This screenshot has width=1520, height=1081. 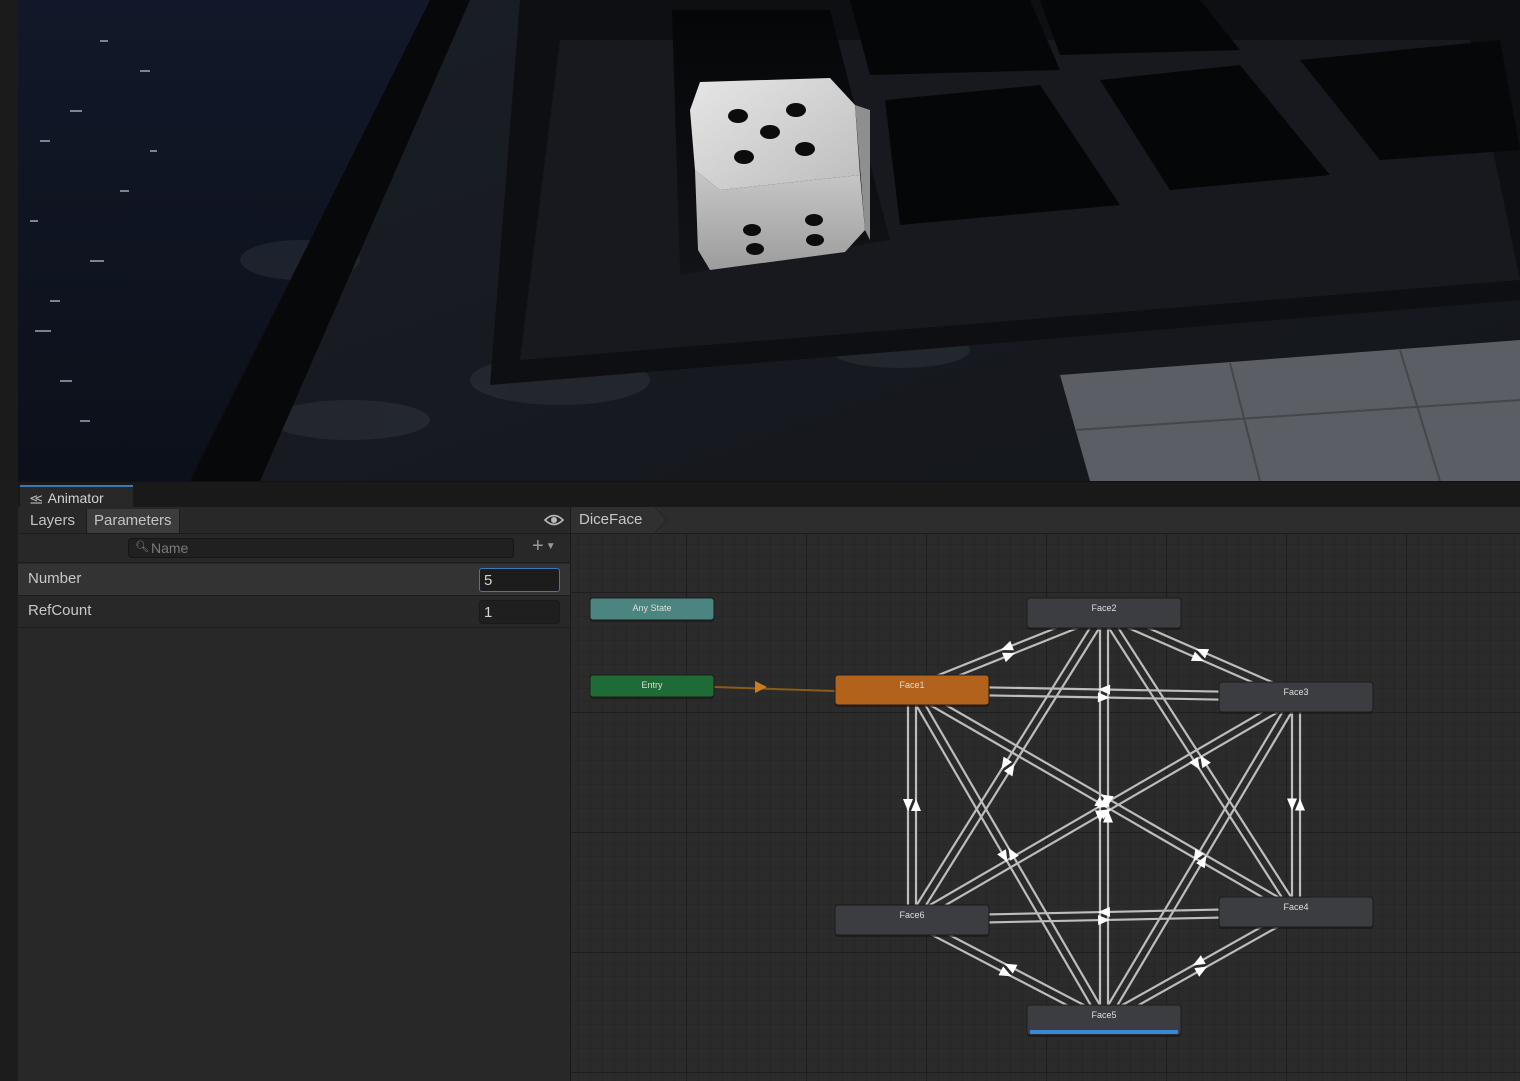 I want to click on parameter-search-box: 🔍︎, so click(x=321, y=548).